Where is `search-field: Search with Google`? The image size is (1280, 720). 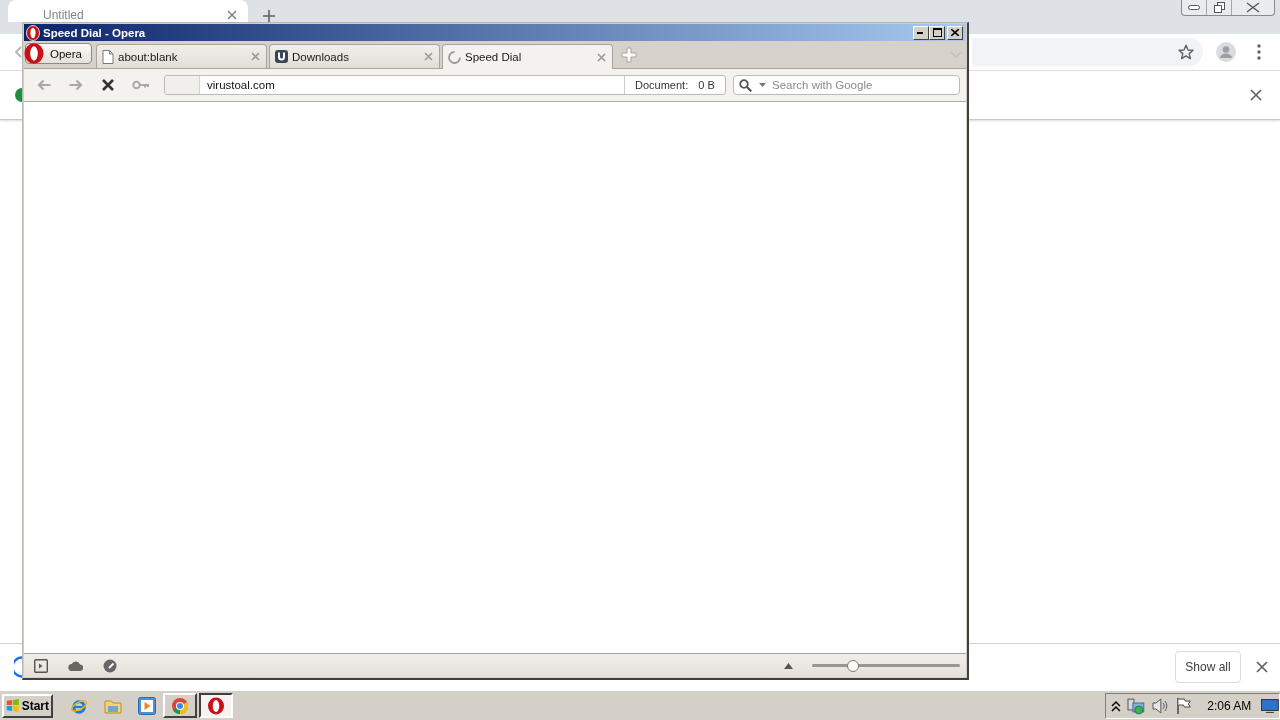 search-field: Search with Google is located at coordinates (846, 85).